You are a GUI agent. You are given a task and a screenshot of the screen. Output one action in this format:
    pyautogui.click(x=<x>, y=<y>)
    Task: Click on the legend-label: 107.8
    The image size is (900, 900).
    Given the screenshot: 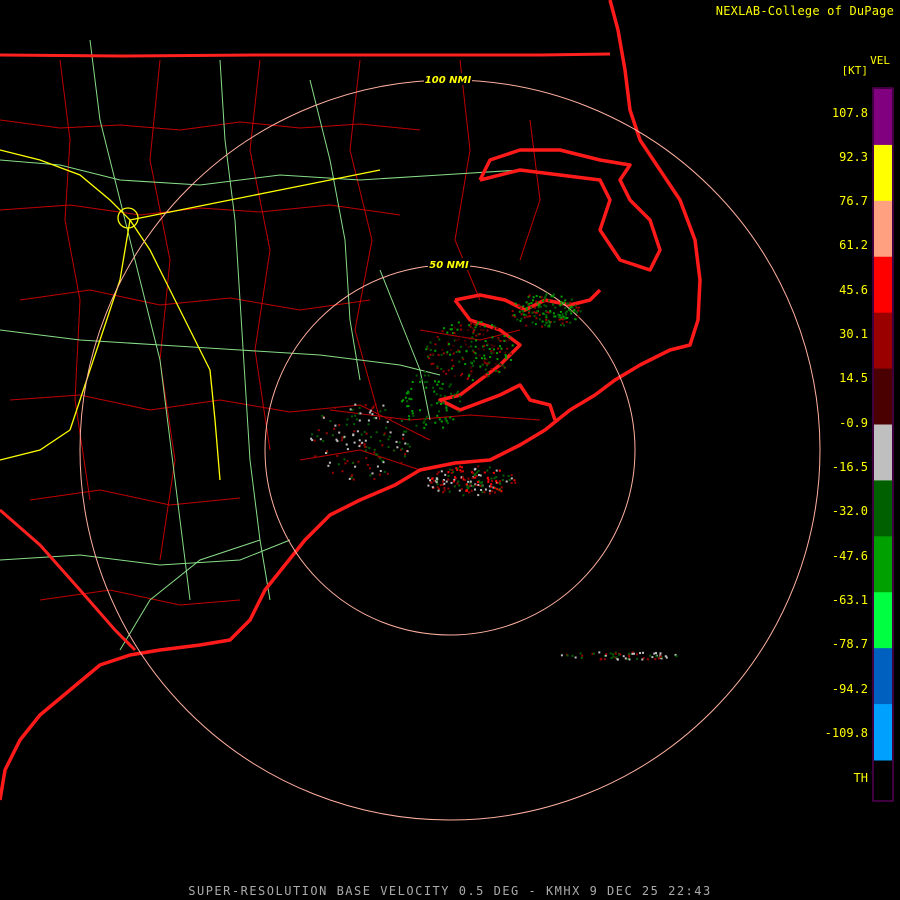 What is the action you would take?
    pyautogui.click(x=849, y=113)
    